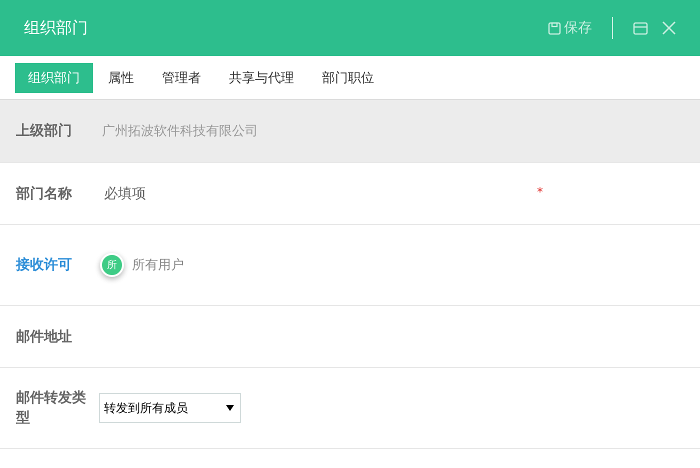  Describe the element at coordinates (121, 77) in the screenshot. I see `tab: 属性` at that location.